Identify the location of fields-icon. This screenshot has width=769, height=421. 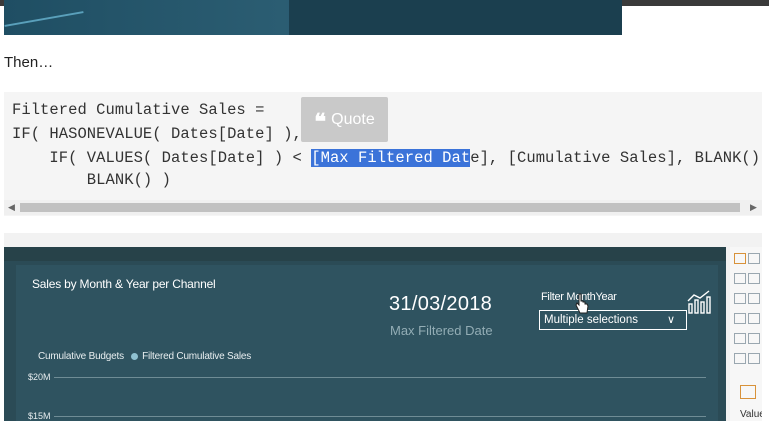
(748, 392).